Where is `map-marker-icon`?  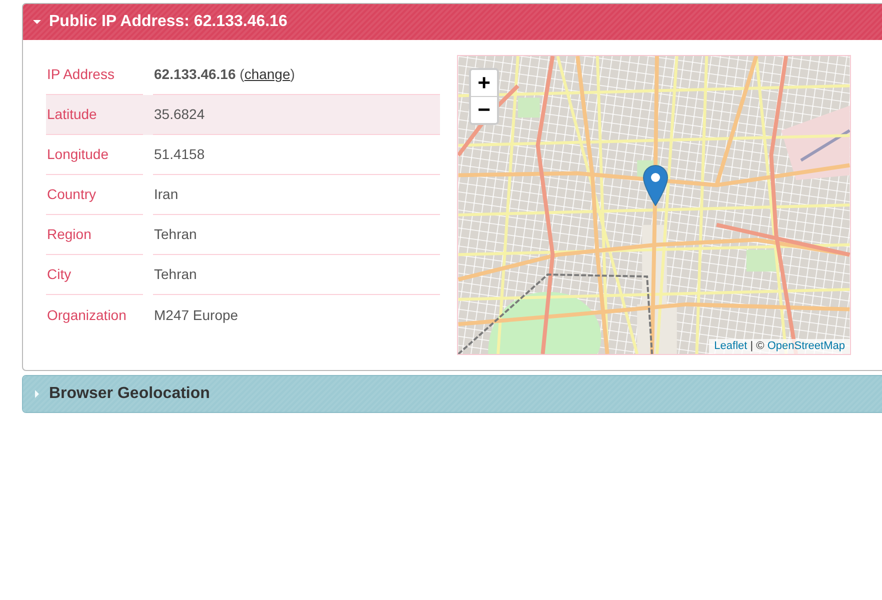
map-marker-icon is located at coordinates (655, 185).